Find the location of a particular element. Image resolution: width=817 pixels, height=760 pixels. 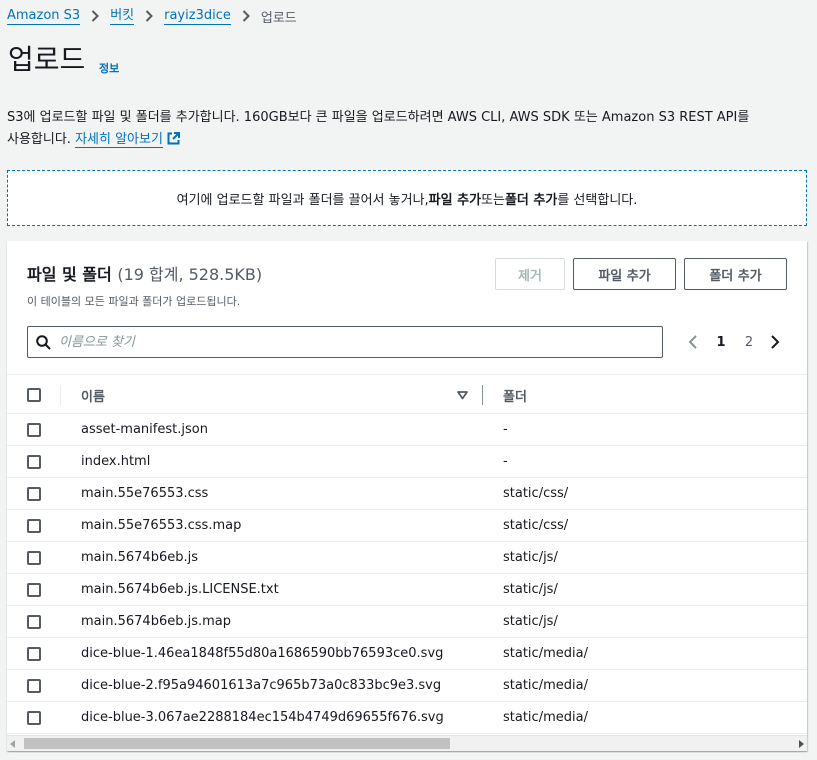

file-name: index.html is located at coordinates (116, 461).